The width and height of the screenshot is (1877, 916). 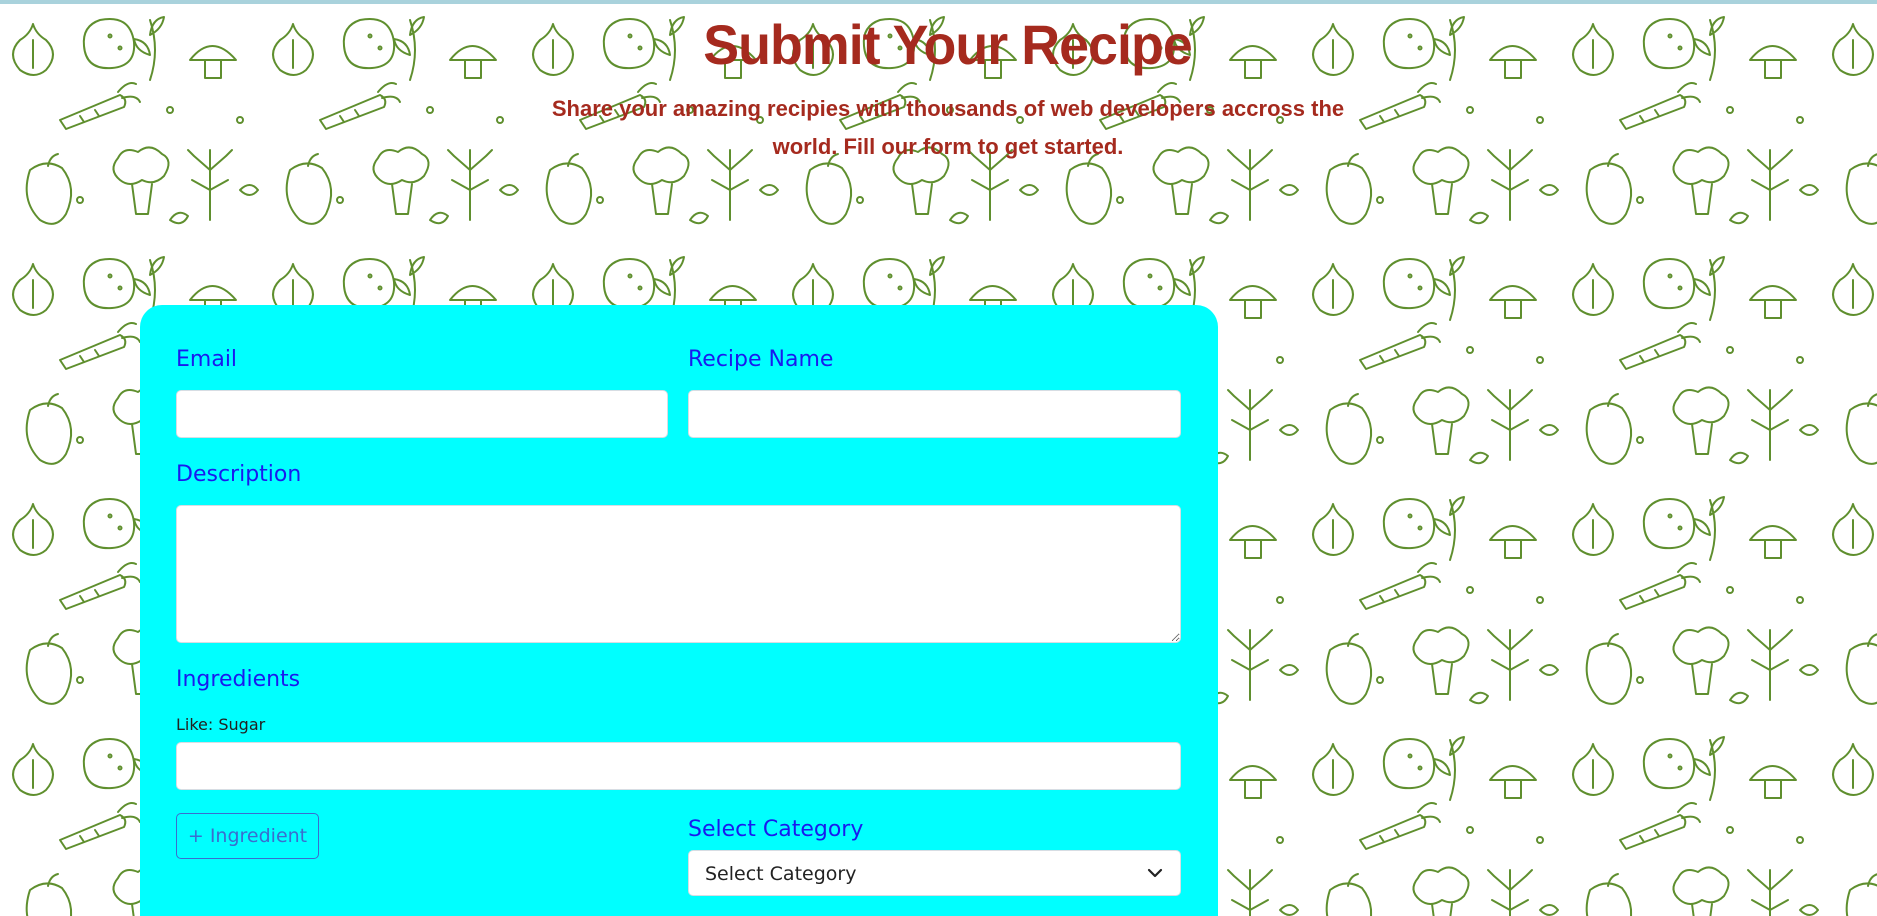 What do you see at coordinates (239, 474) in the screenshot?
I see `description-label: Description` at bounding box center [239, 474].